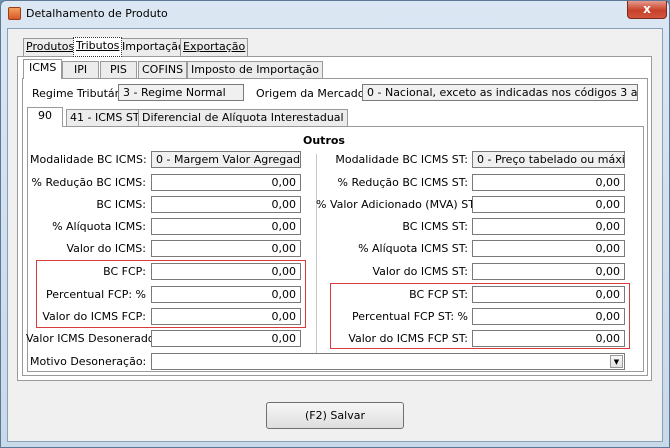  I want to click on percentual-fcp-st-label: Percentual FCP ST: %, so click(410, 316).